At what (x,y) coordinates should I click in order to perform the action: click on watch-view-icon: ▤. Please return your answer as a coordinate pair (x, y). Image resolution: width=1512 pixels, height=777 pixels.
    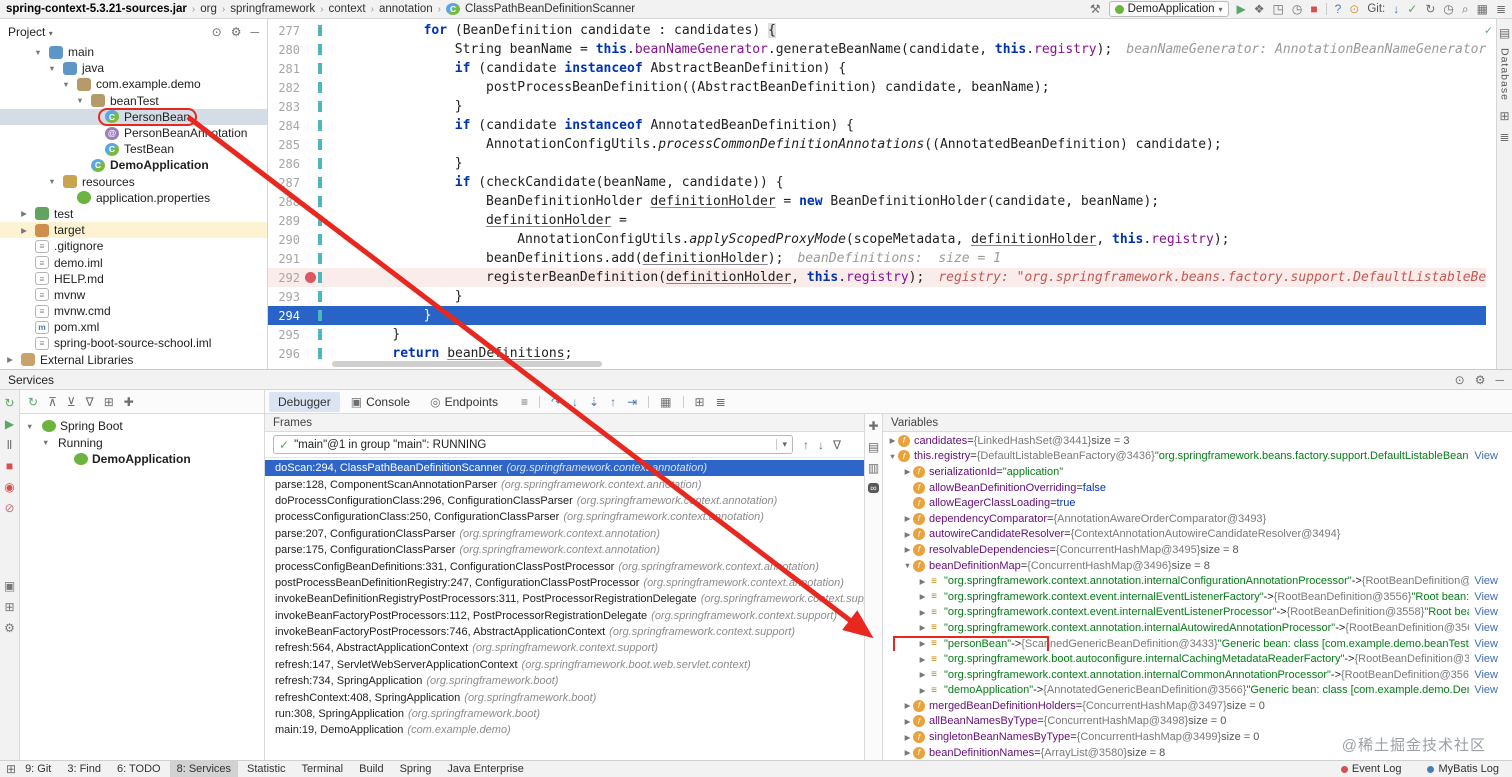
    Looking at the image, I should click on (873, 447).